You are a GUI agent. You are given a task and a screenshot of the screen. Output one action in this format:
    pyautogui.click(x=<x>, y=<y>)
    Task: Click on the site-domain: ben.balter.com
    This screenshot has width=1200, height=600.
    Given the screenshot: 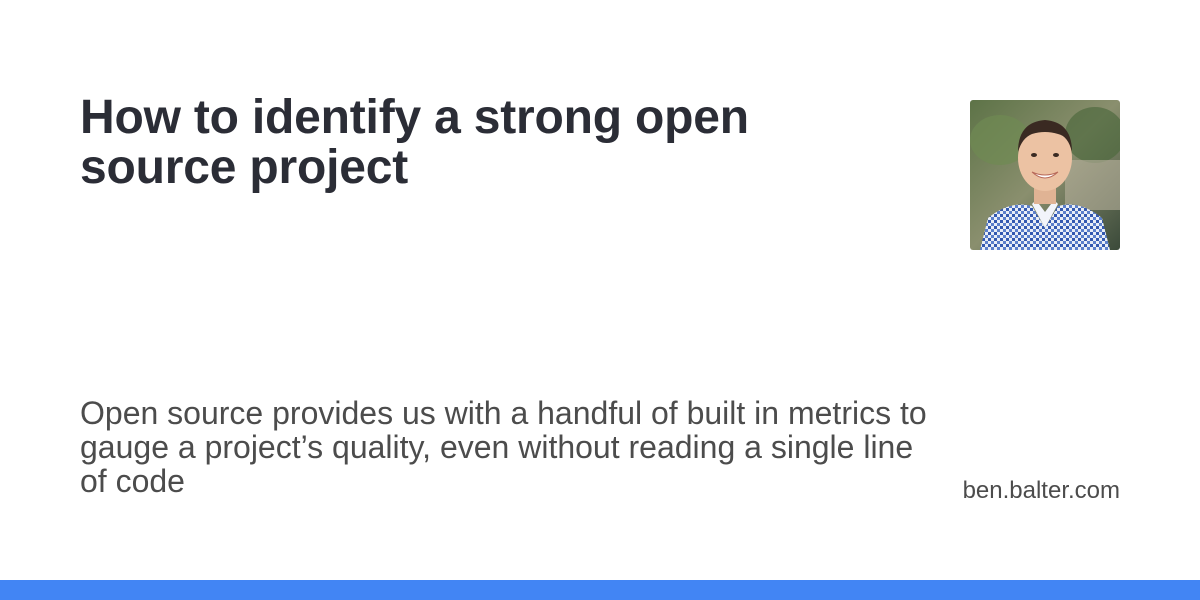 What is the action you would take?
    pyautogui.click(x=1041, y=490)
    